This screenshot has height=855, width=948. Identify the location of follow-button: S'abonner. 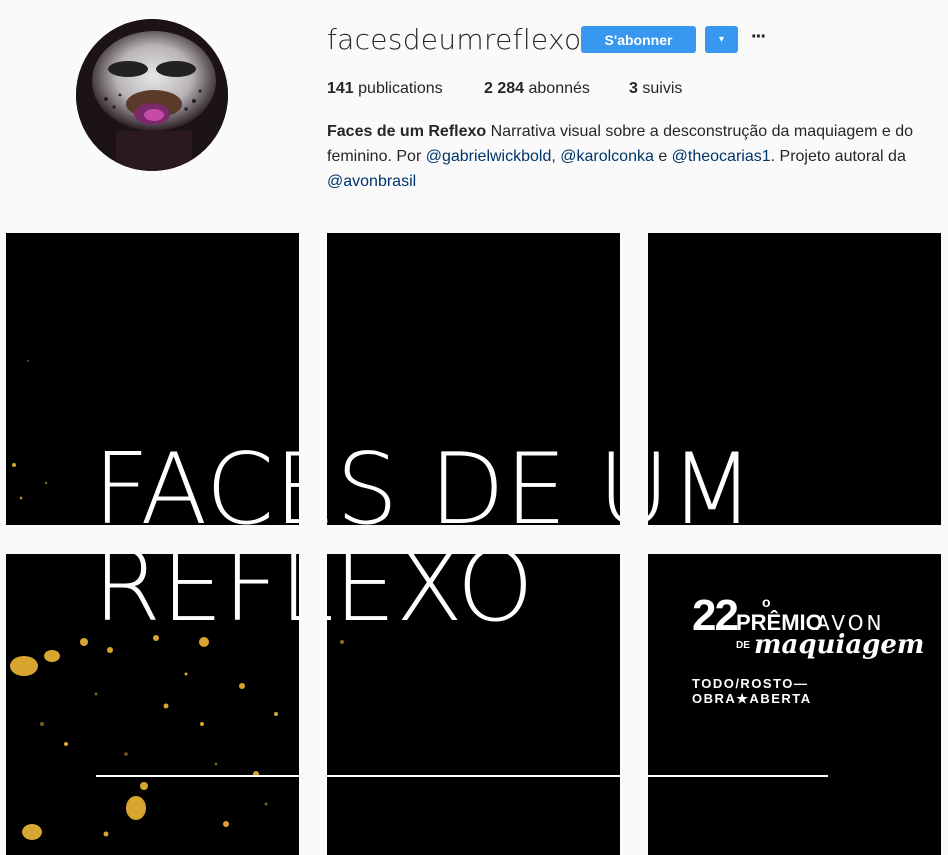
(638, 39).